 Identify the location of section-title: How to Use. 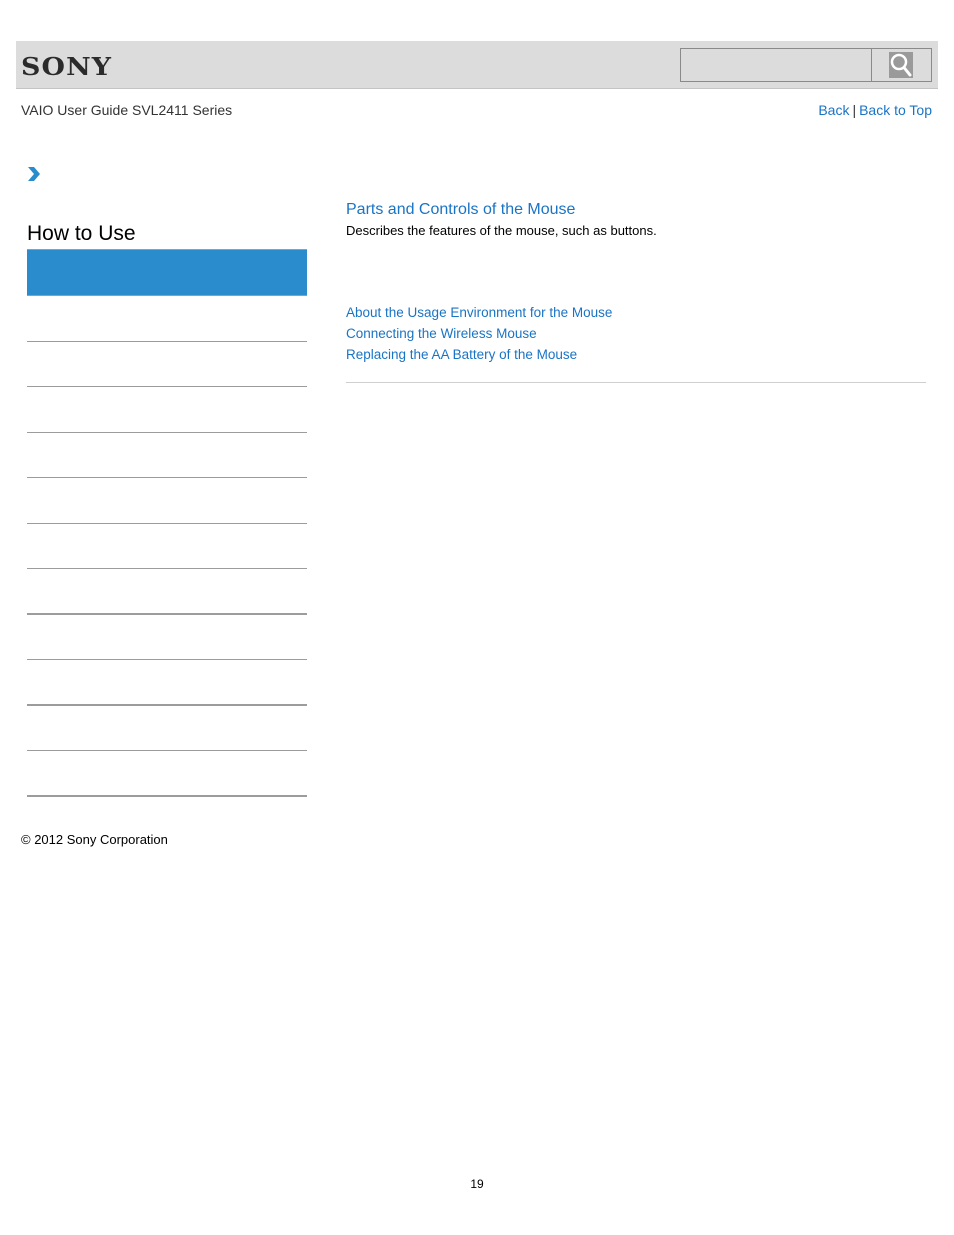
(81, 233).